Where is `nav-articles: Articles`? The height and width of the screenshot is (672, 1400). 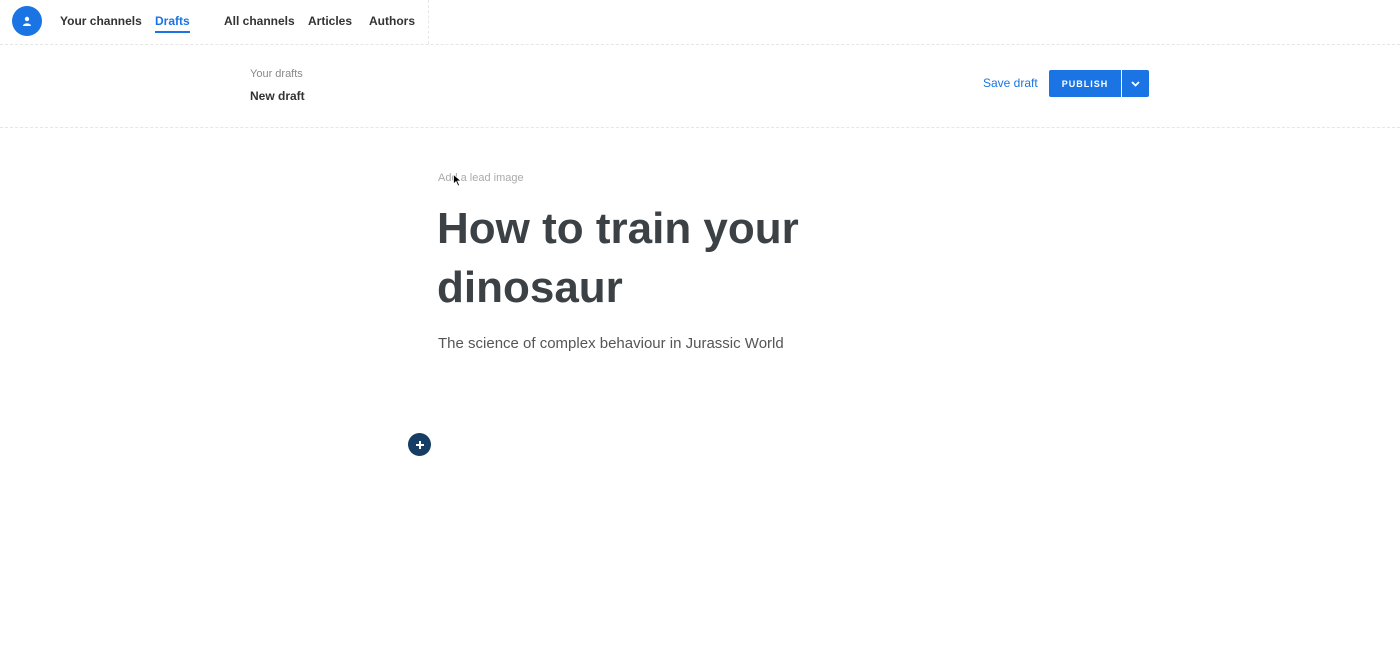 nav-articles: Articles is located at coordinates (330, 21).